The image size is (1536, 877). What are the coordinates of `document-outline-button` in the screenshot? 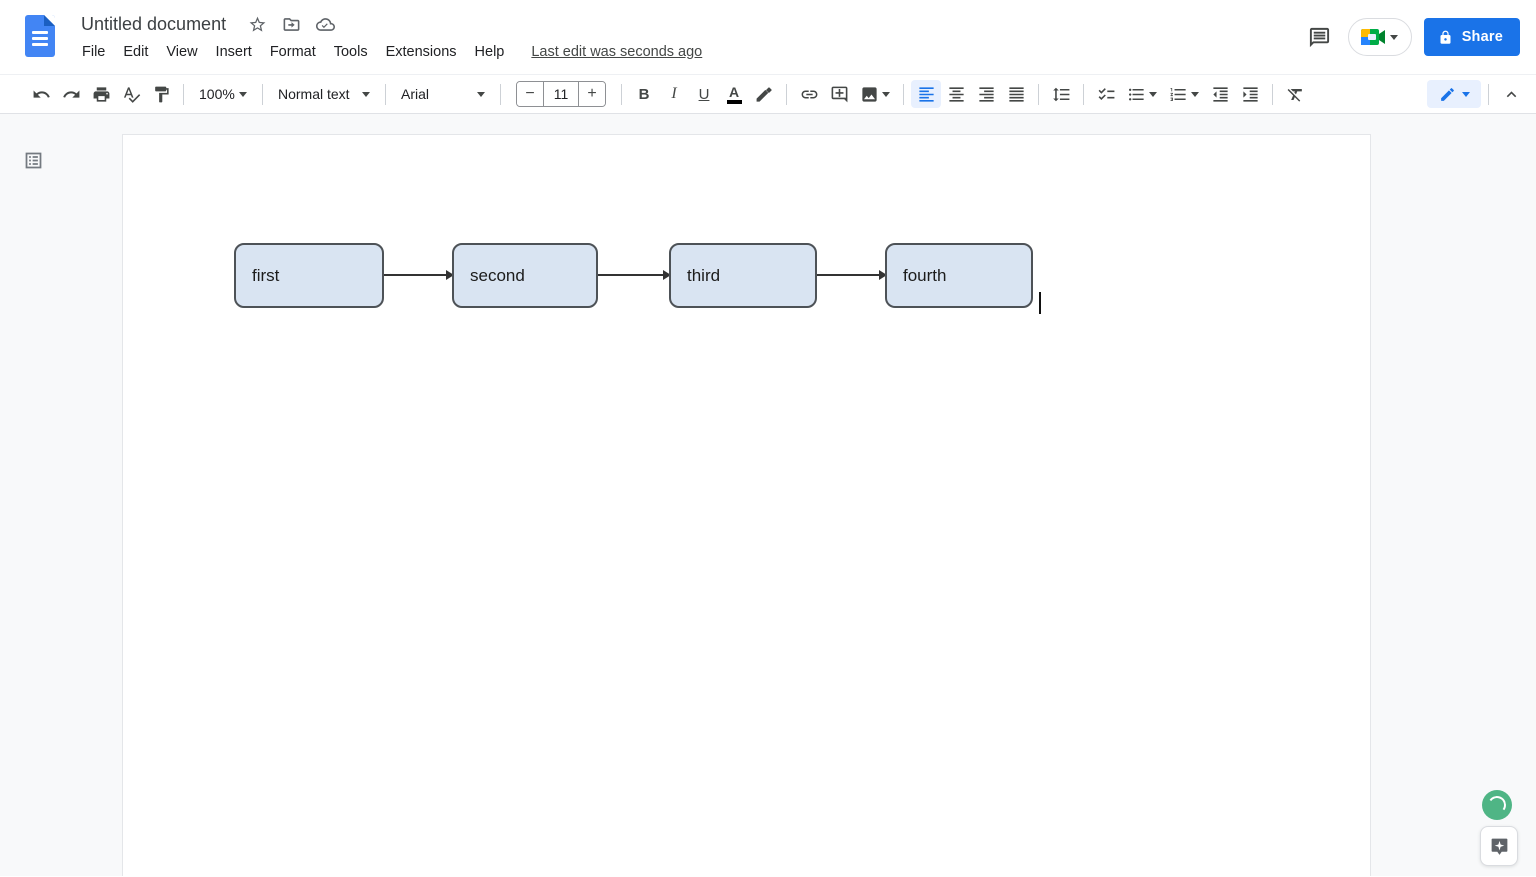 It's located at (33, 160).